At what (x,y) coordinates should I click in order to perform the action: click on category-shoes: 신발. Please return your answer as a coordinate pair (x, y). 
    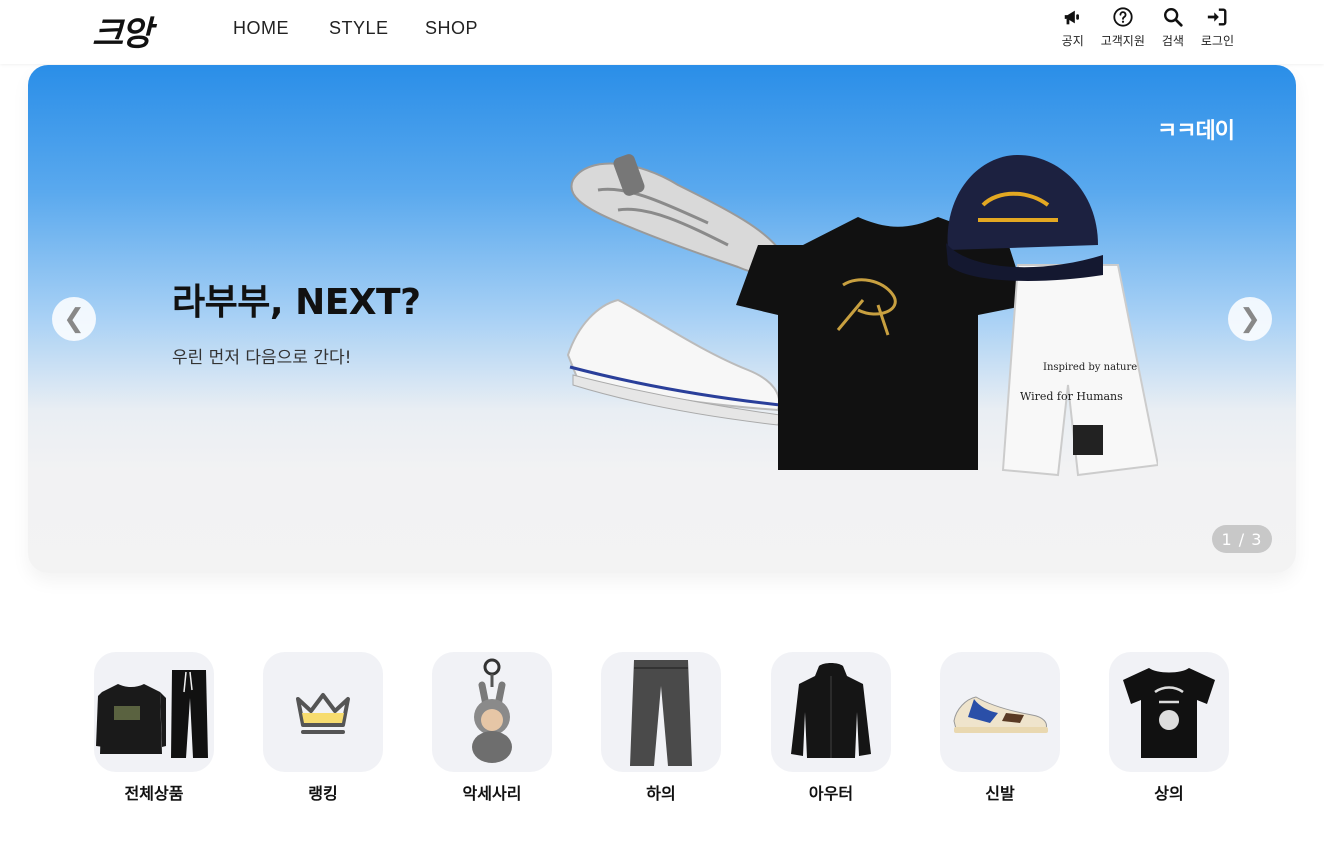
    Looking at the image, I should click on (1000, 728).